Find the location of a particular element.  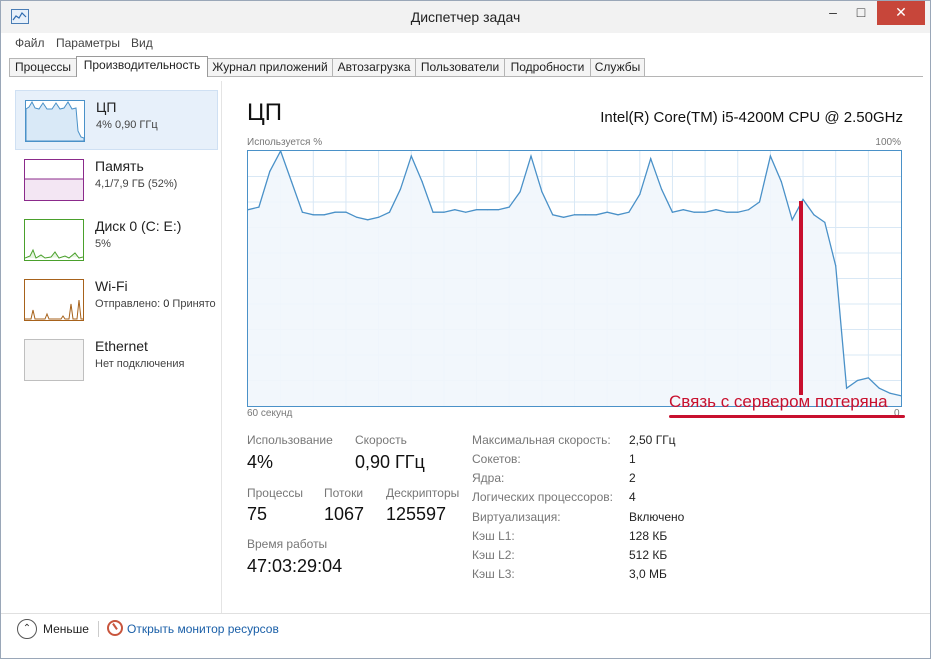

chart-y-max-label: 100% is located at coordinates (888, 142).